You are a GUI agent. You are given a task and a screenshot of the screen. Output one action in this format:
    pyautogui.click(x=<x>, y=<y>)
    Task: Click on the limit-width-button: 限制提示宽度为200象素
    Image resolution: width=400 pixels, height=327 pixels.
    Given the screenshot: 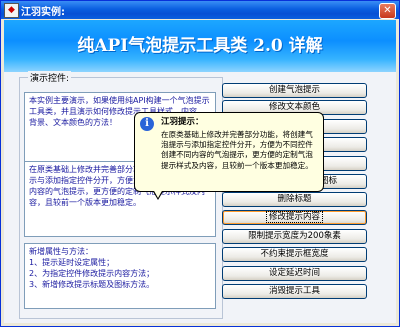 What is the action you would take?
    pyautogui.click(x=294, y=236)
    